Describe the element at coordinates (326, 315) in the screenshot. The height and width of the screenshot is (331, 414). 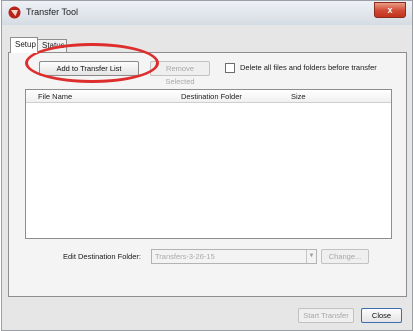
I see `start-transfer-button: Start Transfer` at that location.